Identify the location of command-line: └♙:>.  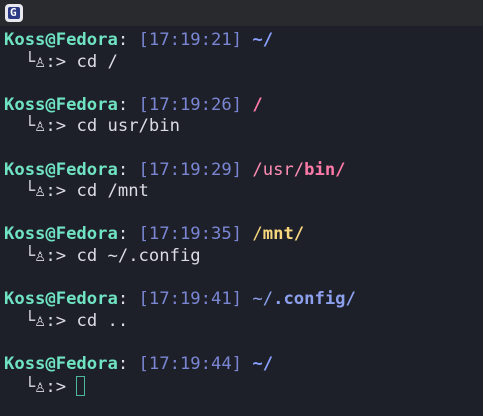
(241, 386).